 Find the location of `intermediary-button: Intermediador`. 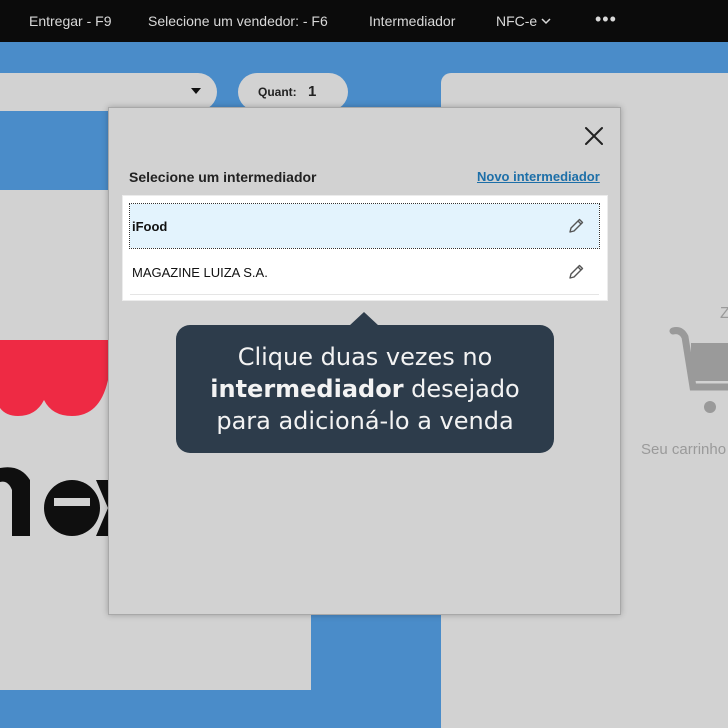

intermediary-button: Intermediador is located at coordinates (412, 21).